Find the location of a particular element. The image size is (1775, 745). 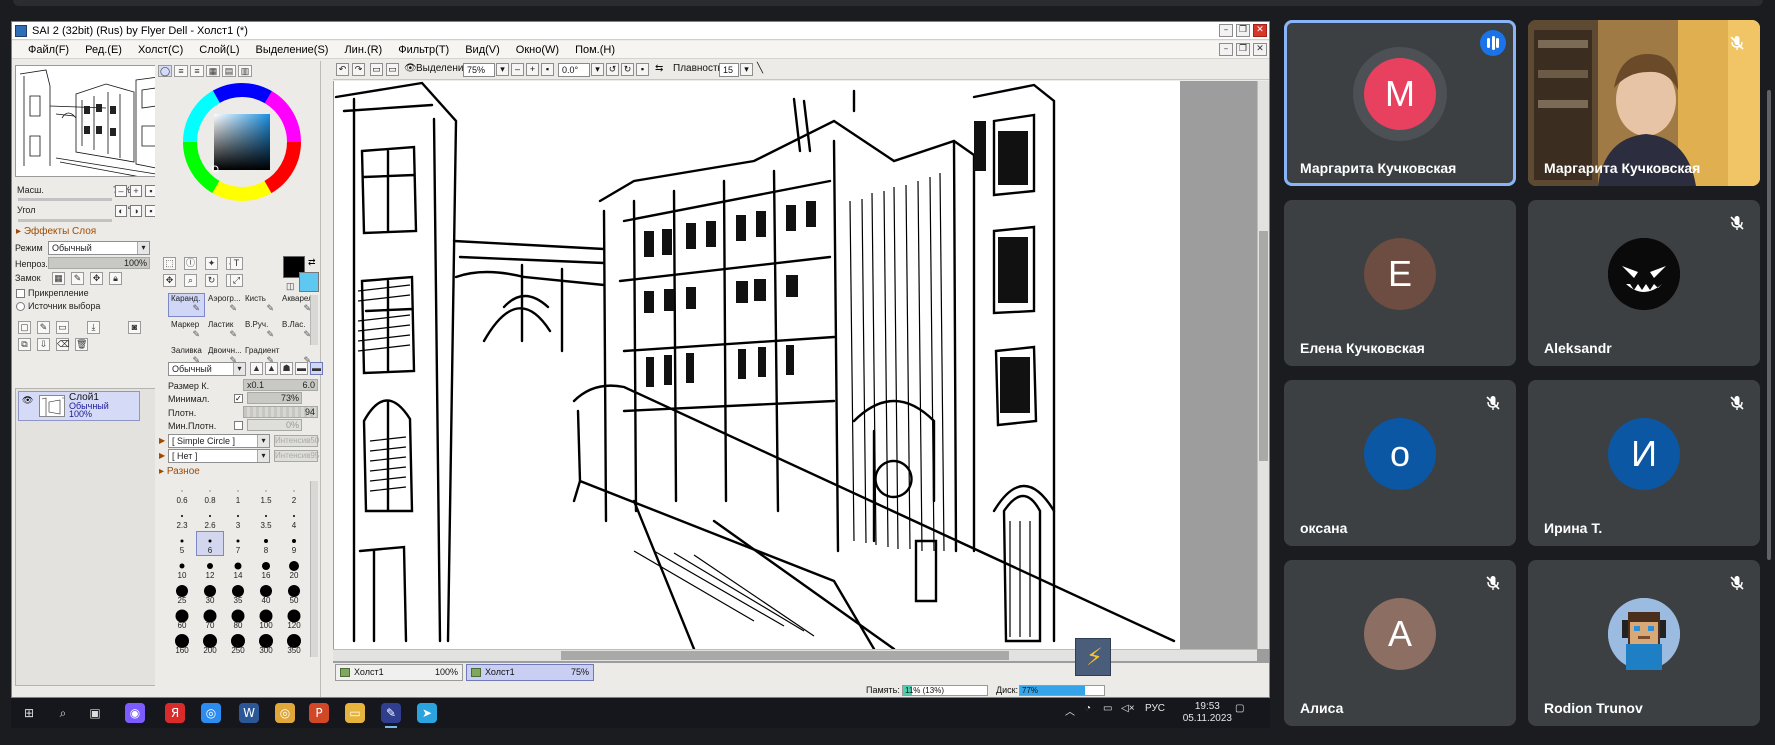

canvas-vertical-scrollbar is located at coordinates (1263, 365).